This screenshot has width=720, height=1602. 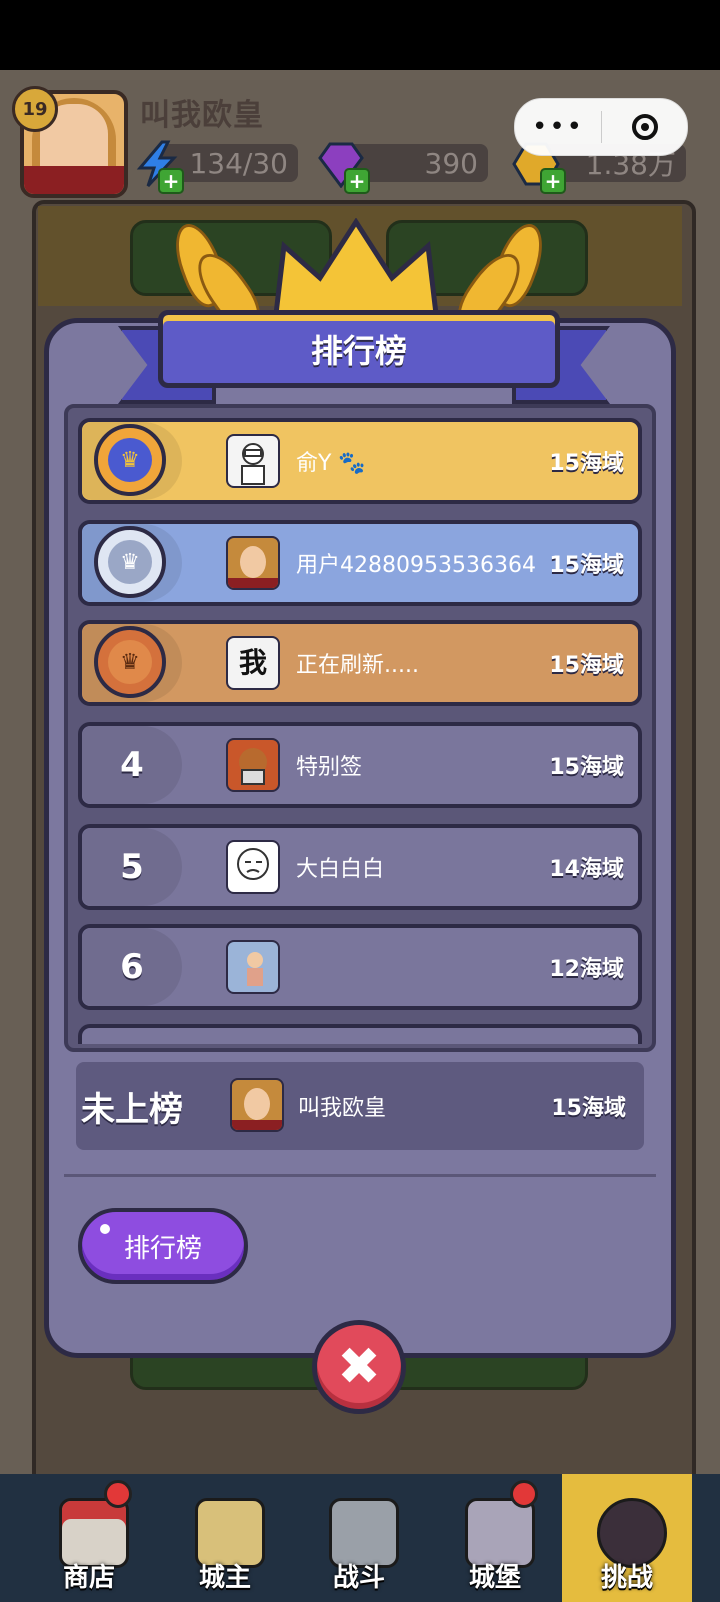 I want to click on close-button: ✖, so click(x=359, y=1367).